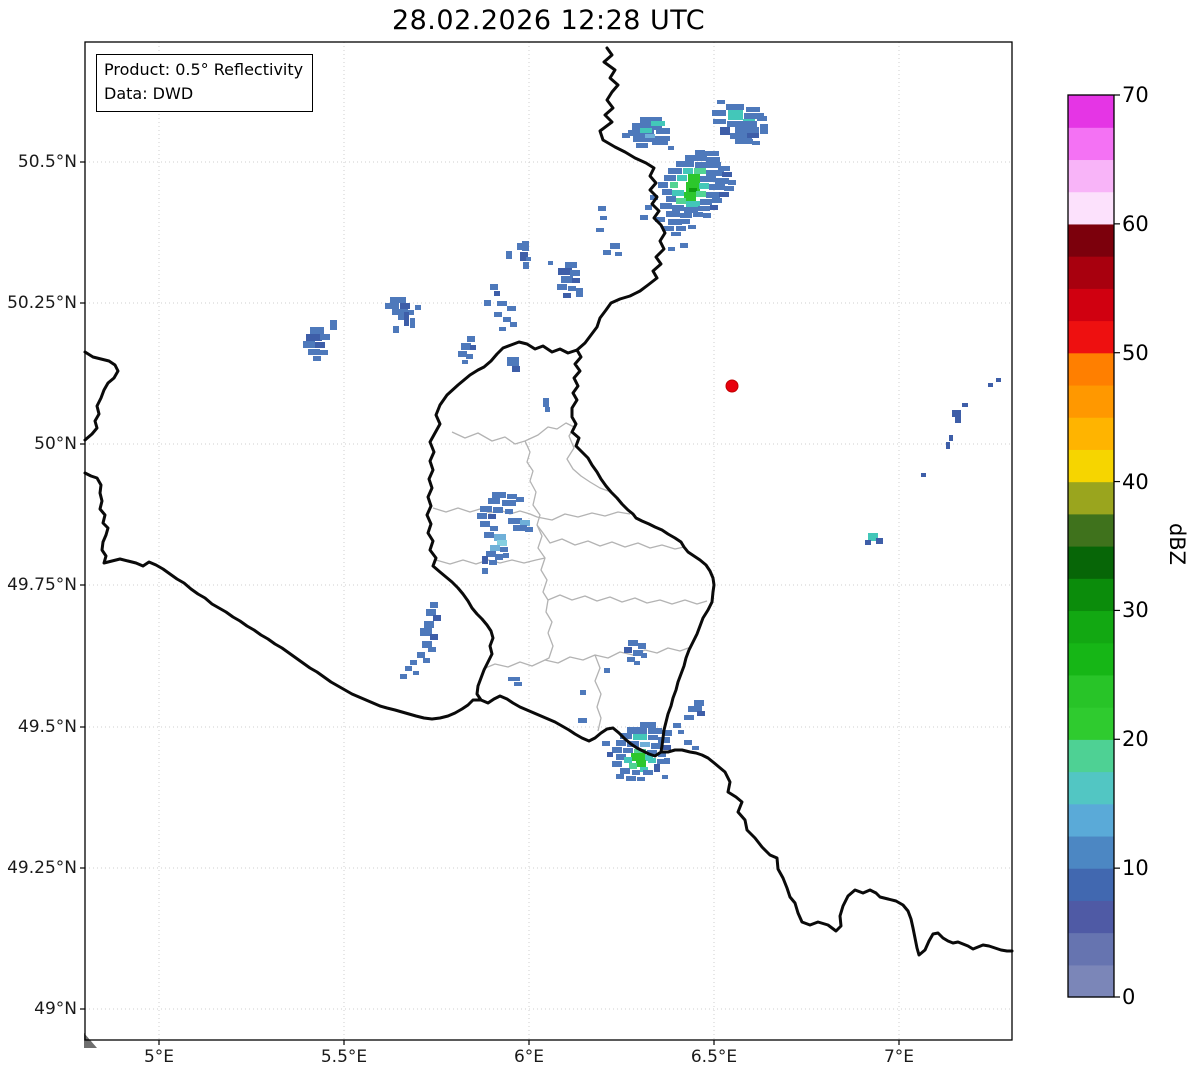 This screenshot has height=1081, width=1202. What do you see at coordinates (1129, 997) in the screenshot?
I see `colorbar-tick-label: 0` at bounding box center [1129, 997].